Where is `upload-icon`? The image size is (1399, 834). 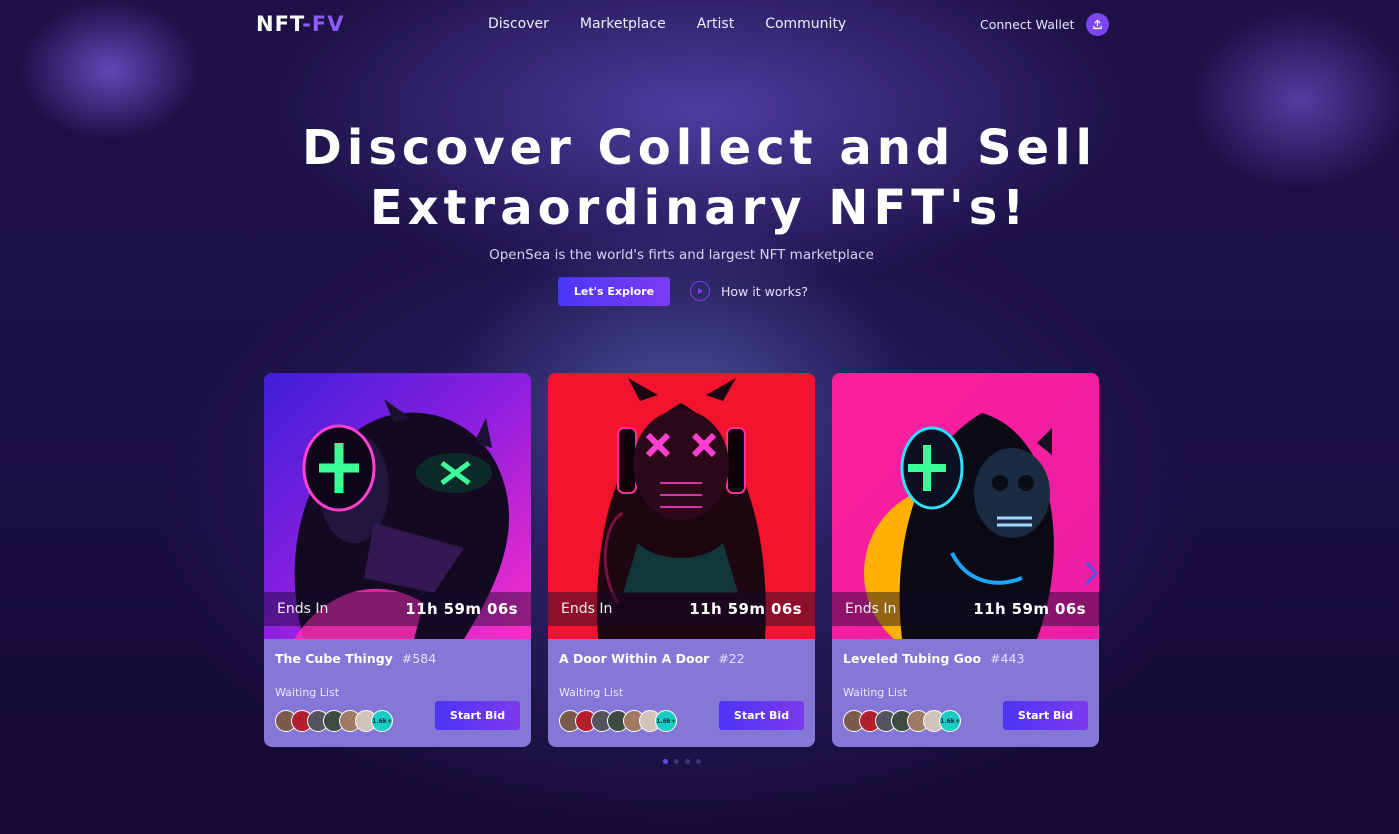
upload-icon is located at coordinates (1097, 24).